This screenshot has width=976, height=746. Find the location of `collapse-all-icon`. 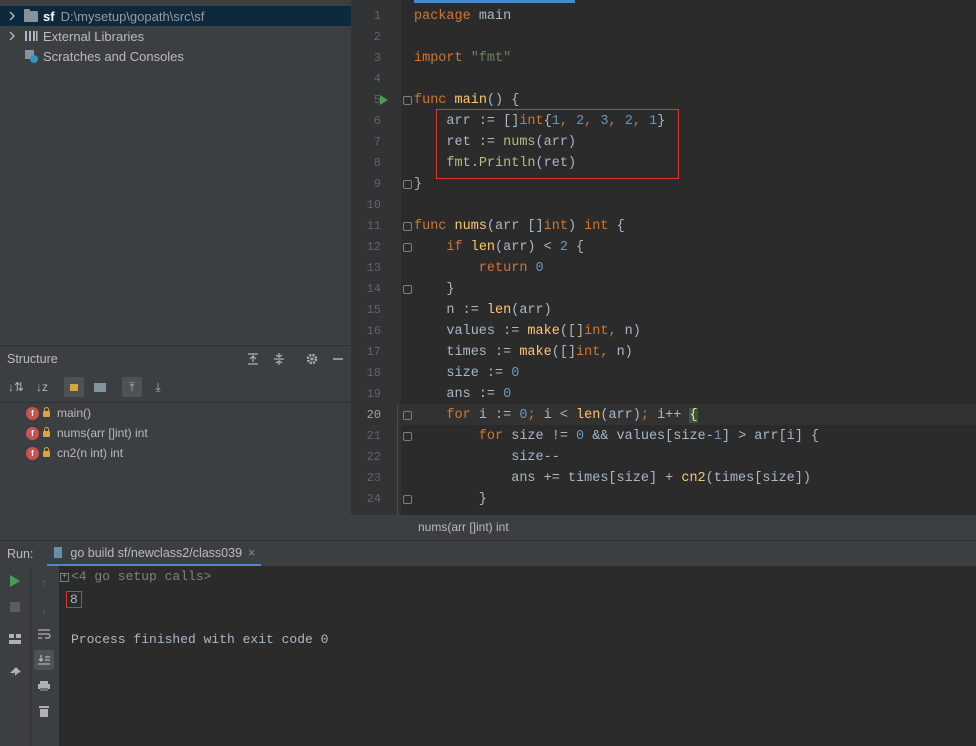

collapse-all-icon is located at coordinates (279, 359).